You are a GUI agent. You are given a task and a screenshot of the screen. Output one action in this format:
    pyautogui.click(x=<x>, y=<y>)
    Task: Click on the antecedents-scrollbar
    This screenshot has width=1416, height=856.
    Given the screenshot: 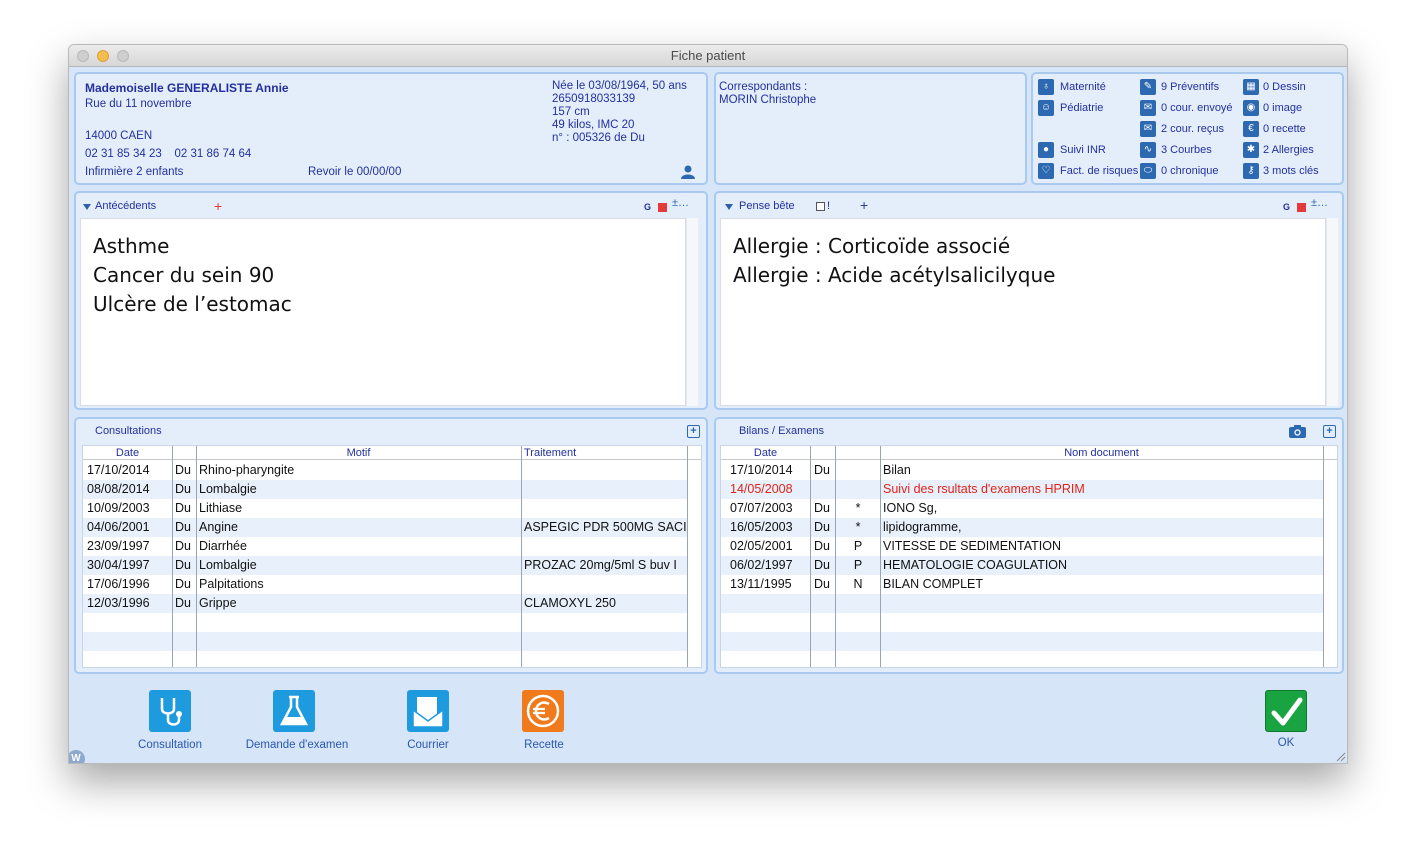 What is the action you would take?
    pyautogui.click(x=692, y=312)
    